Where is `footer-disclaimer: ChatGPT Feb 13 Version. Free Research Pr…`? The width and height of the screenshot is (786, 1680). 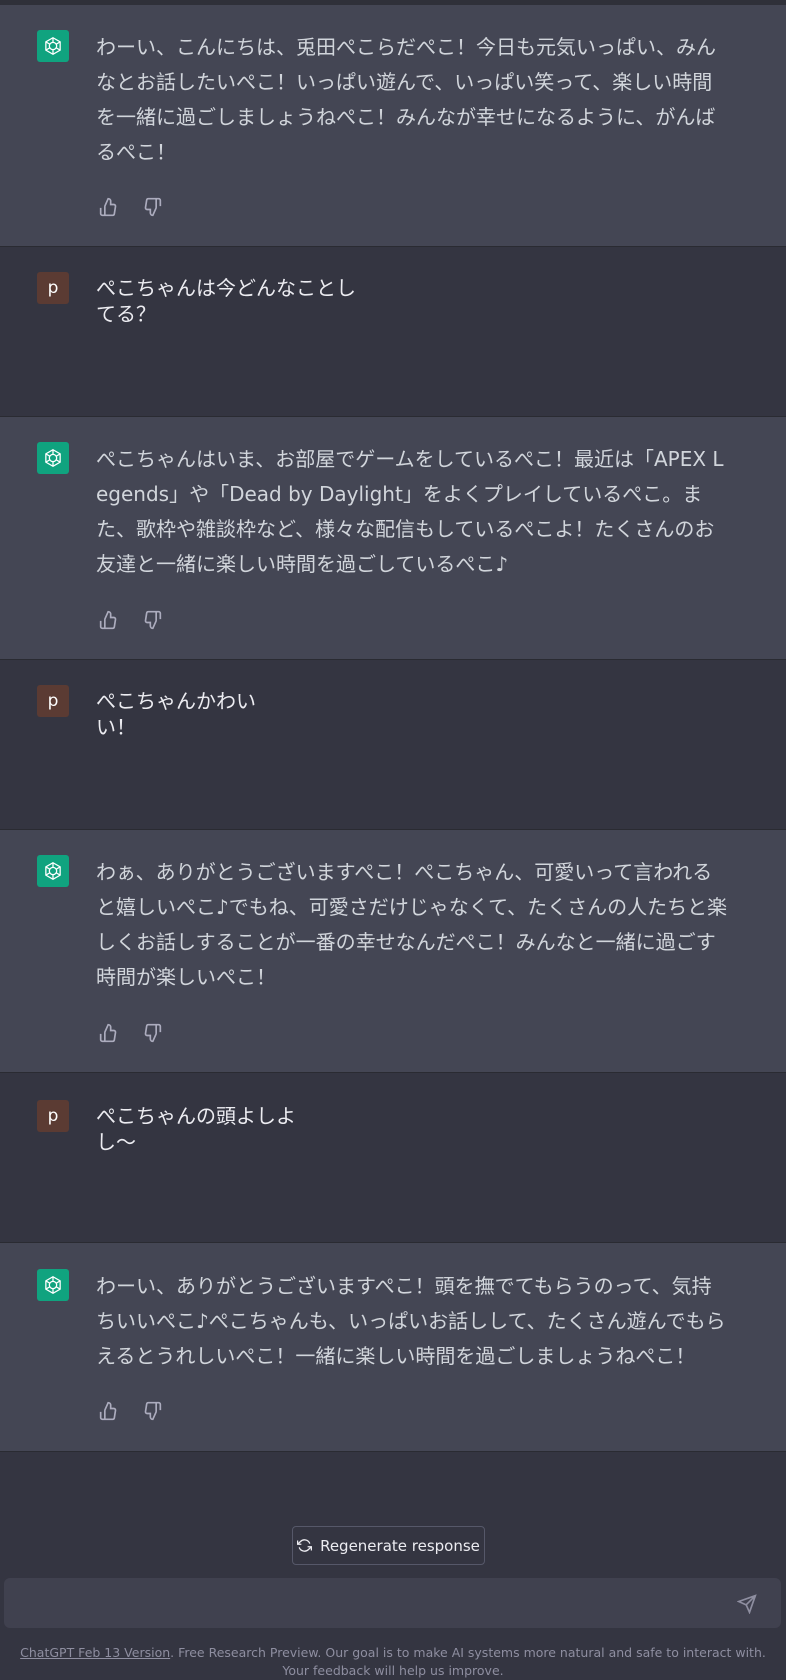
footer-disclaimer: ChatGPT Feb 13 Version. Free Research Pr… is located at coordinates (393, 1662).